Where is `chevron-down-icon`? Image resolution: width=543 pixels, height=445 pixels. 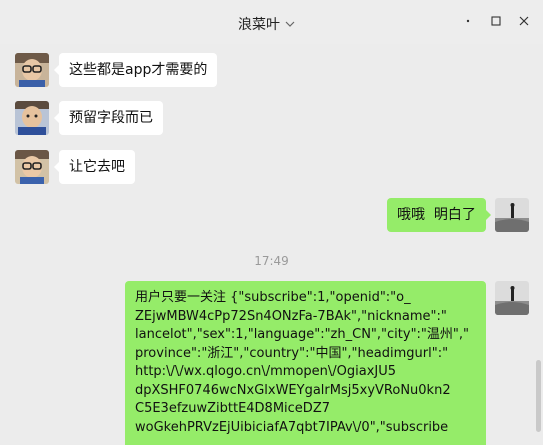
chevron-down-icon is located at coordinates (290, 24).